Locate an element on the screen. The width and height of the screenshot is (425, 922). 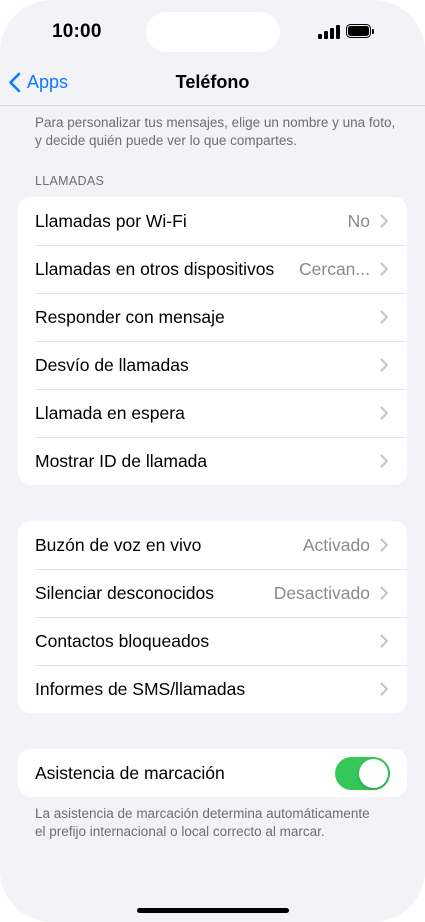
row-label: Informes de SMS/llamadas is located at coordinates (140, 689).